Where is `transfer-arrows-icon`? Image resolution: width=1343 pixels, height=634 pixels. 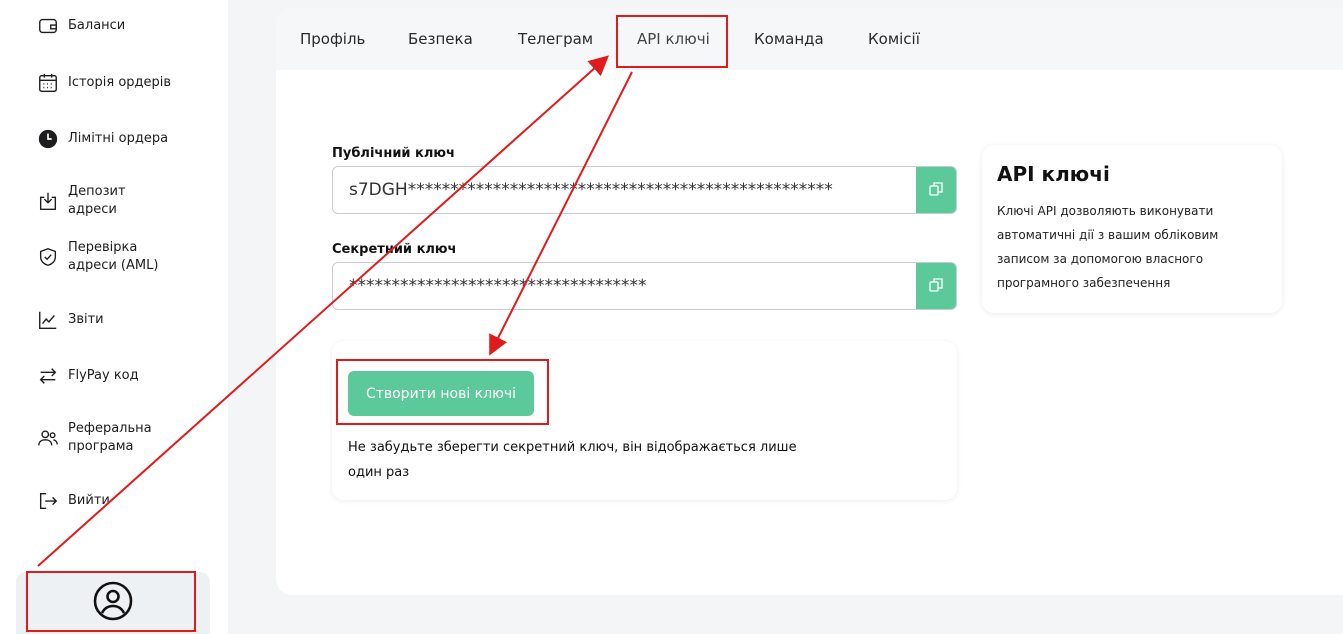
transfer-arrows-icon is located at coordinates (48, 376).